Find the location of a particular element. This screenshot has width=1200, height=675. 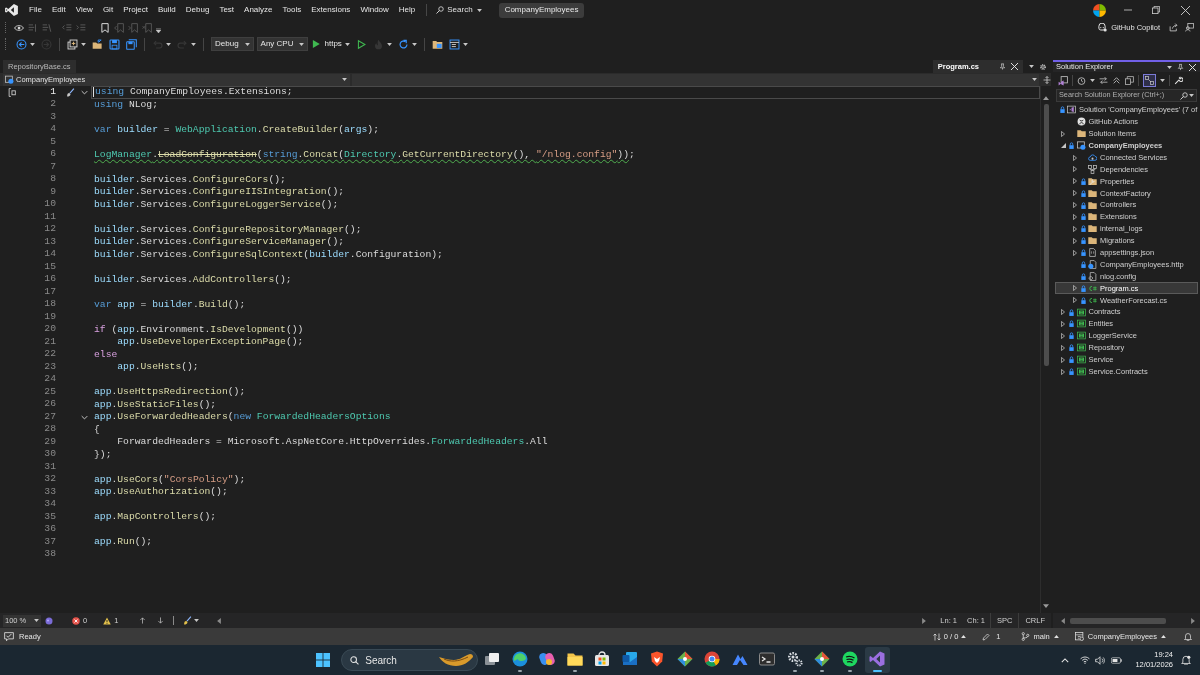

menu-item: Analyze is located at coordinates (258, 10).